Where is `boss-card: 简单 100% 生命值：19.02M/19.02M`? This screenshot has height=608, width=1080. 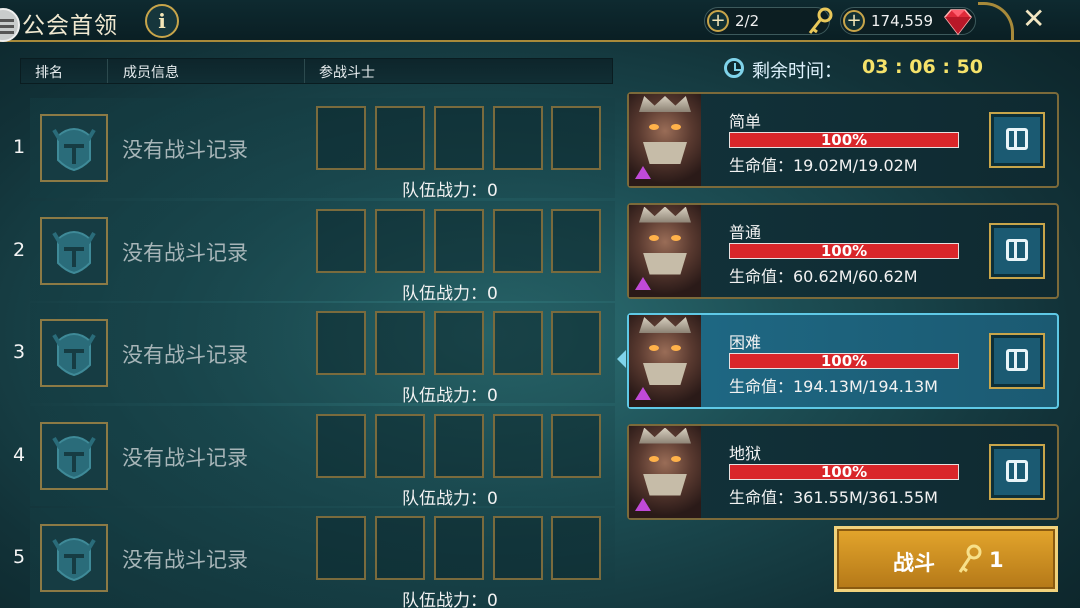 boss-card: 简单 100% 生命值：19.02M/19.02M is located at coordinates (843, 140).